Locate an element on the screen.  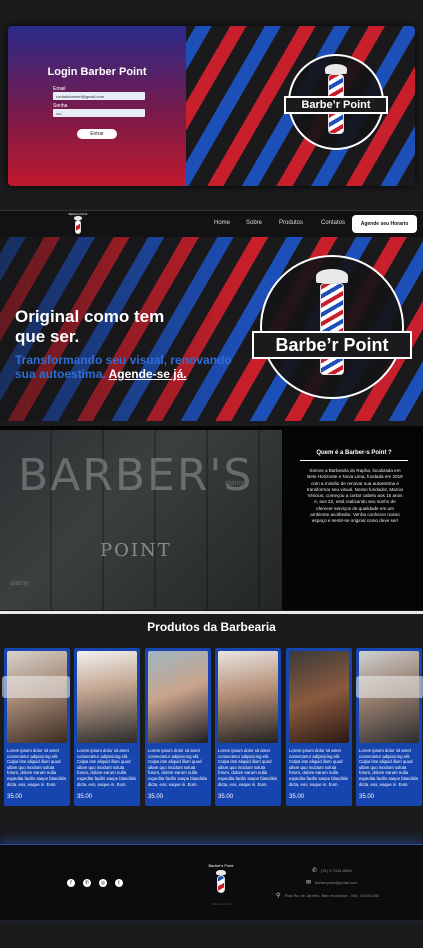
footer-phone: ✆ (31) 9 7544-8898 is located at coordinates (332, 870).